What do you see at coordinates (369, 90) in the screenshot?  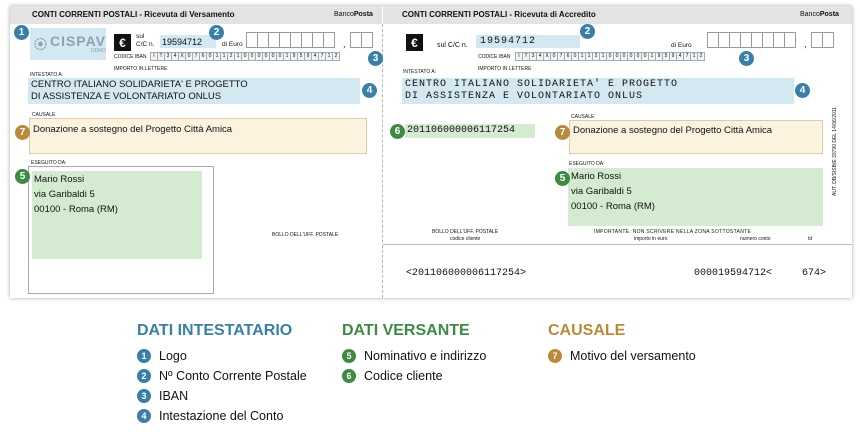 I see `badge-intestazione-left: 4` at bounding box center [369, 90].